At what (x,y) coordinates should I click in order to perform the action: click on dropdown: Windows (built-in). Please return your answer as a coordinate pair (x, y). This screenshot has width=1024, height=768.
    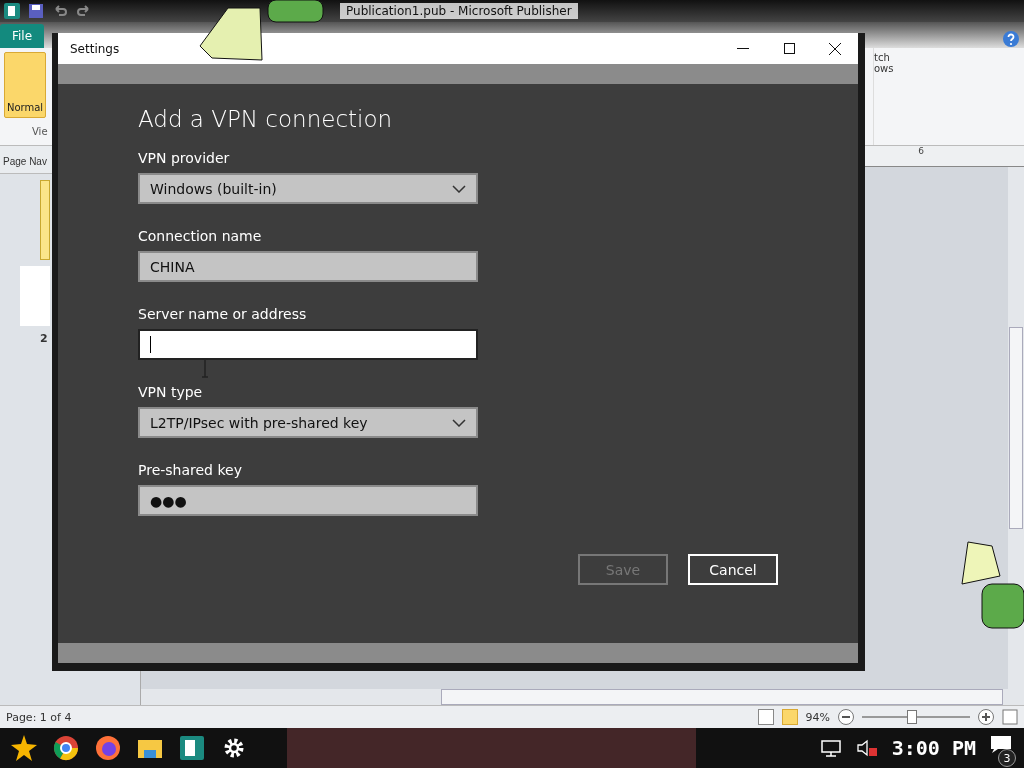
    Looking at the image, I should click on (308, 188).